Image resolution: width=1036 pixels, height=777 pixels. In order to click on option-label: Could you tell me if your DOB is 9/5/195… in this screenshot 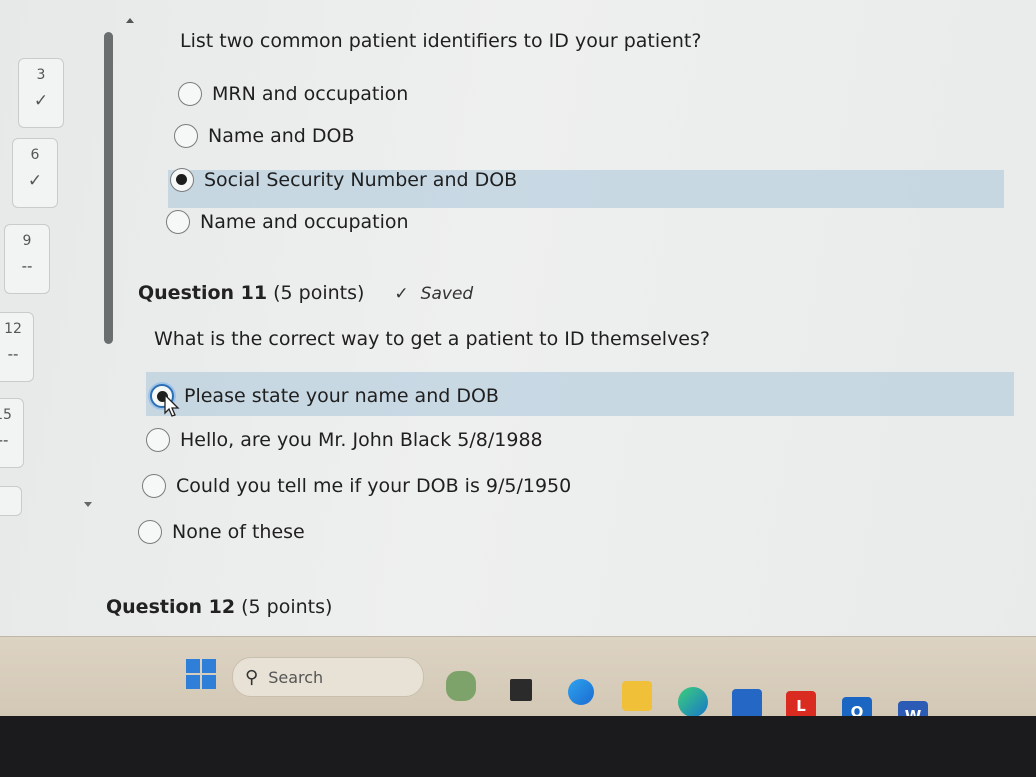, I will do `click(374, 486)`.